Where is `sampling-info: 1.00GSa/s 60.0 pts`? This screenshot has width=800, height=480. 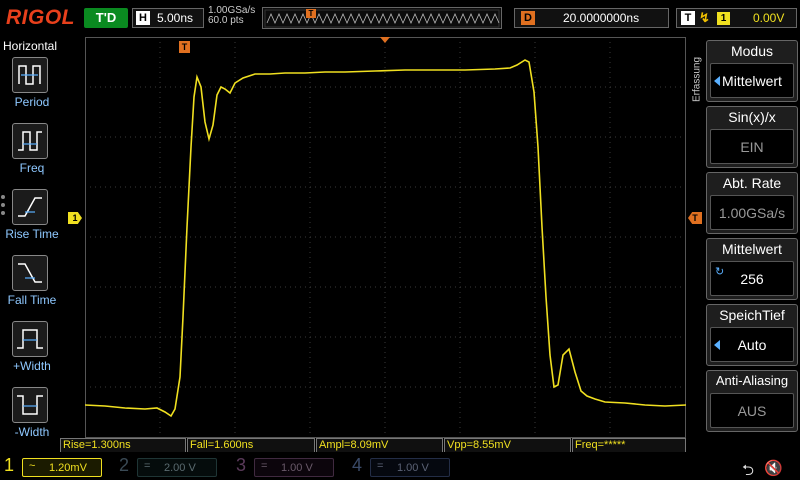 sampling-info: 1.00GSa/s 60.0 pts is located at coordinates (231, 16).